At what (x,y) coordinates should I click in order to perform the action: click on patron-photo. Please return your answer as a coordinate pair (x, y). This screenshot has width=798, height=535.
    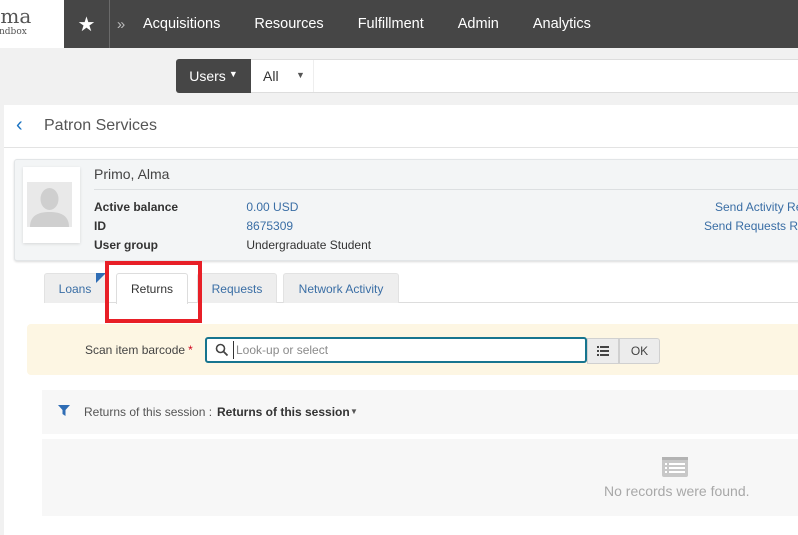
    Looking at the image, I should click on (51, 205).